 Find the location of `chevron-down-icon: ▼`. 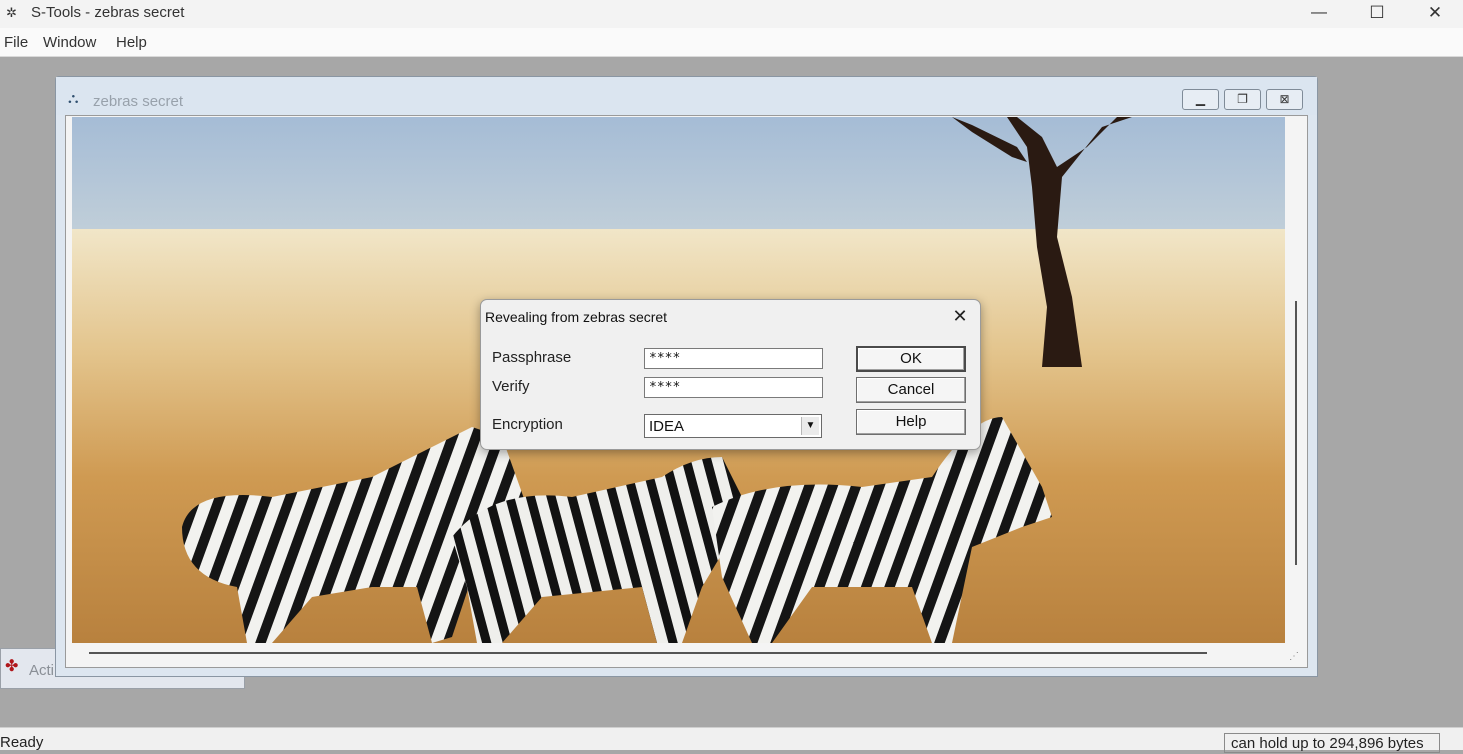

chevron-down-icon: ▼ is located at coordinates (810, 426).